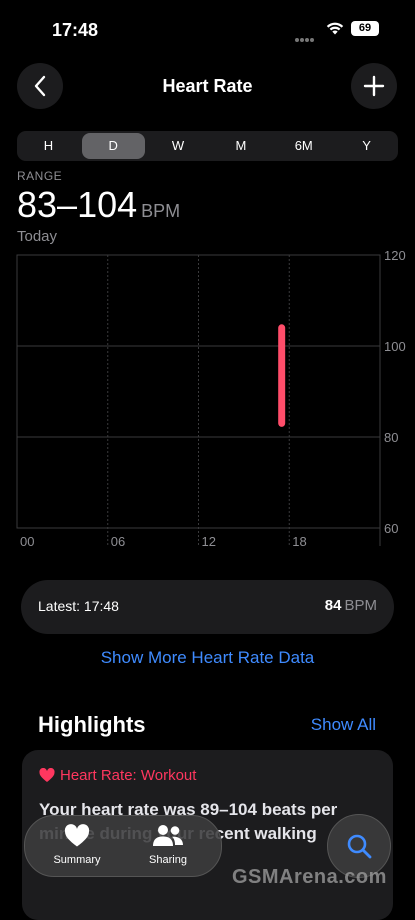  I want to click on x-tick-label: 18, so click(299, 541).